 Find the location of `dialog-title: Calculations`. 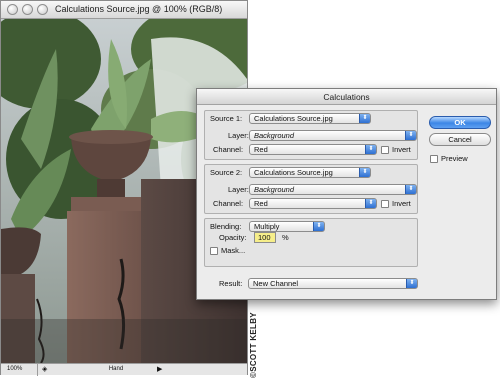

dialog-title: Calculations is located at coordinates (346, 97).